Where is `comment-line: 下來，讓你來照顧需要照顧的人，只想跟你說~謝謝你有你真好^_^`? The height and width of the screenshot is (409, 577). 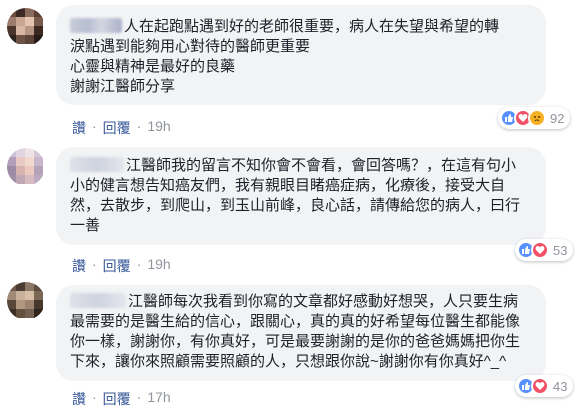
comment-line: 下來，讓你來照顧需要照顧的人，只想跟你說~謝謝你有你真好^_^ is located at coordinates (288, 361).